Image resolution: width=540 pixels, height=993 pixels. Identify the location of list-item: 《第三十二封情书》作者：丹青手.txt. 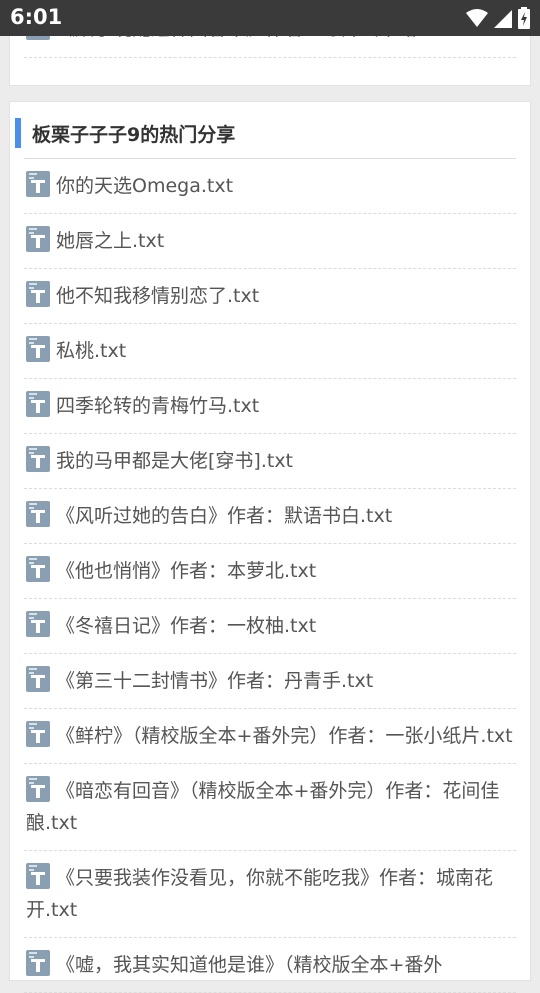
(270, 681).